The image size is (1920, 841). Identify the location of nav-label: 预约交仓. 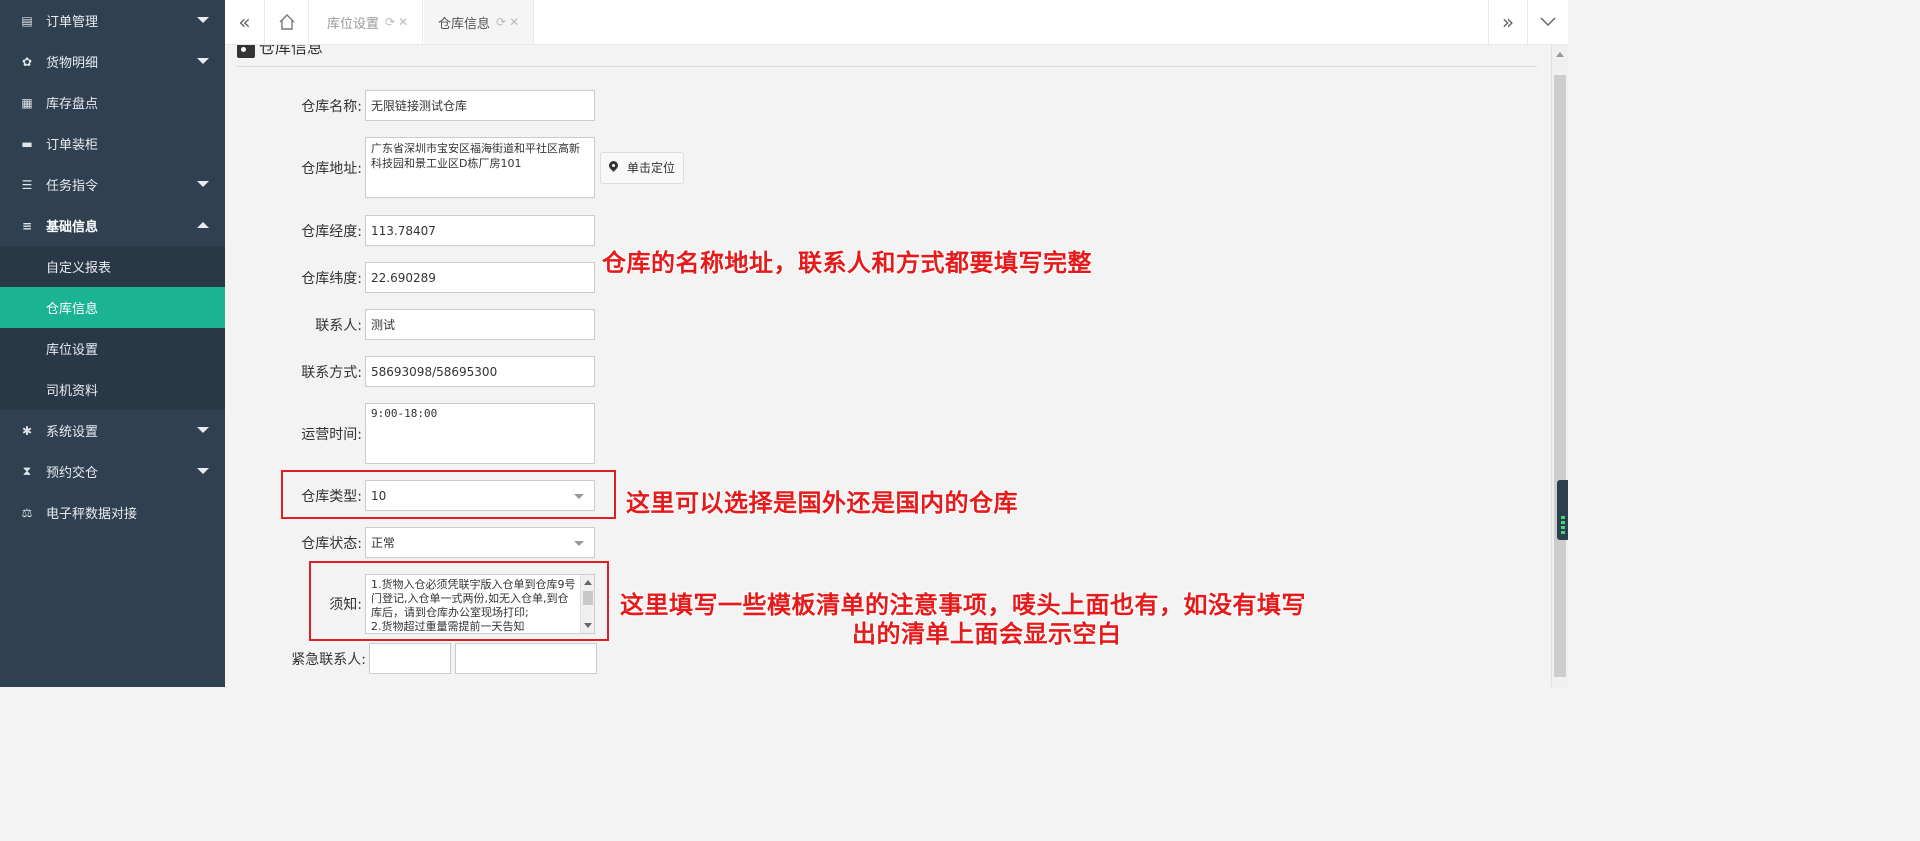
(72, 473).